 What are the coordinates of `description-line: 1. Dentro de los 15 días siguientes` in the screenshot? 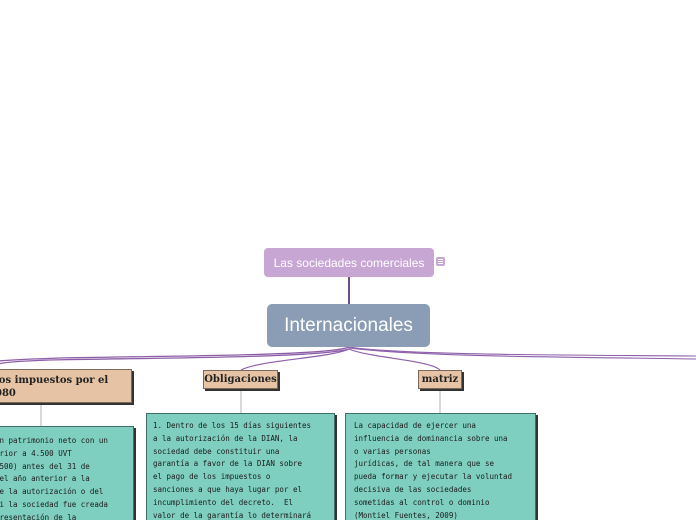 It's located at (232, 425).